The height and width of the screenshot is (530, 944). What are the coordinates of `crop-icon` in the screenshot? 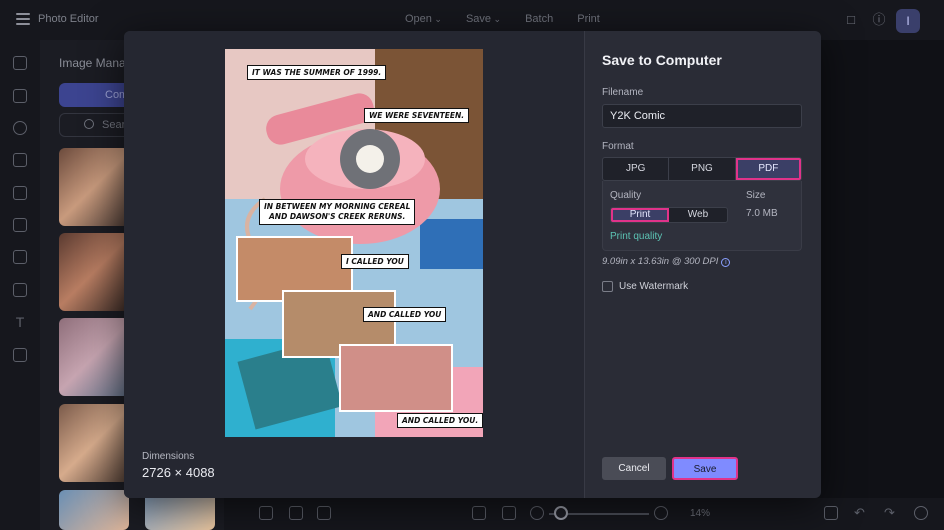 It's located at (296, 513).